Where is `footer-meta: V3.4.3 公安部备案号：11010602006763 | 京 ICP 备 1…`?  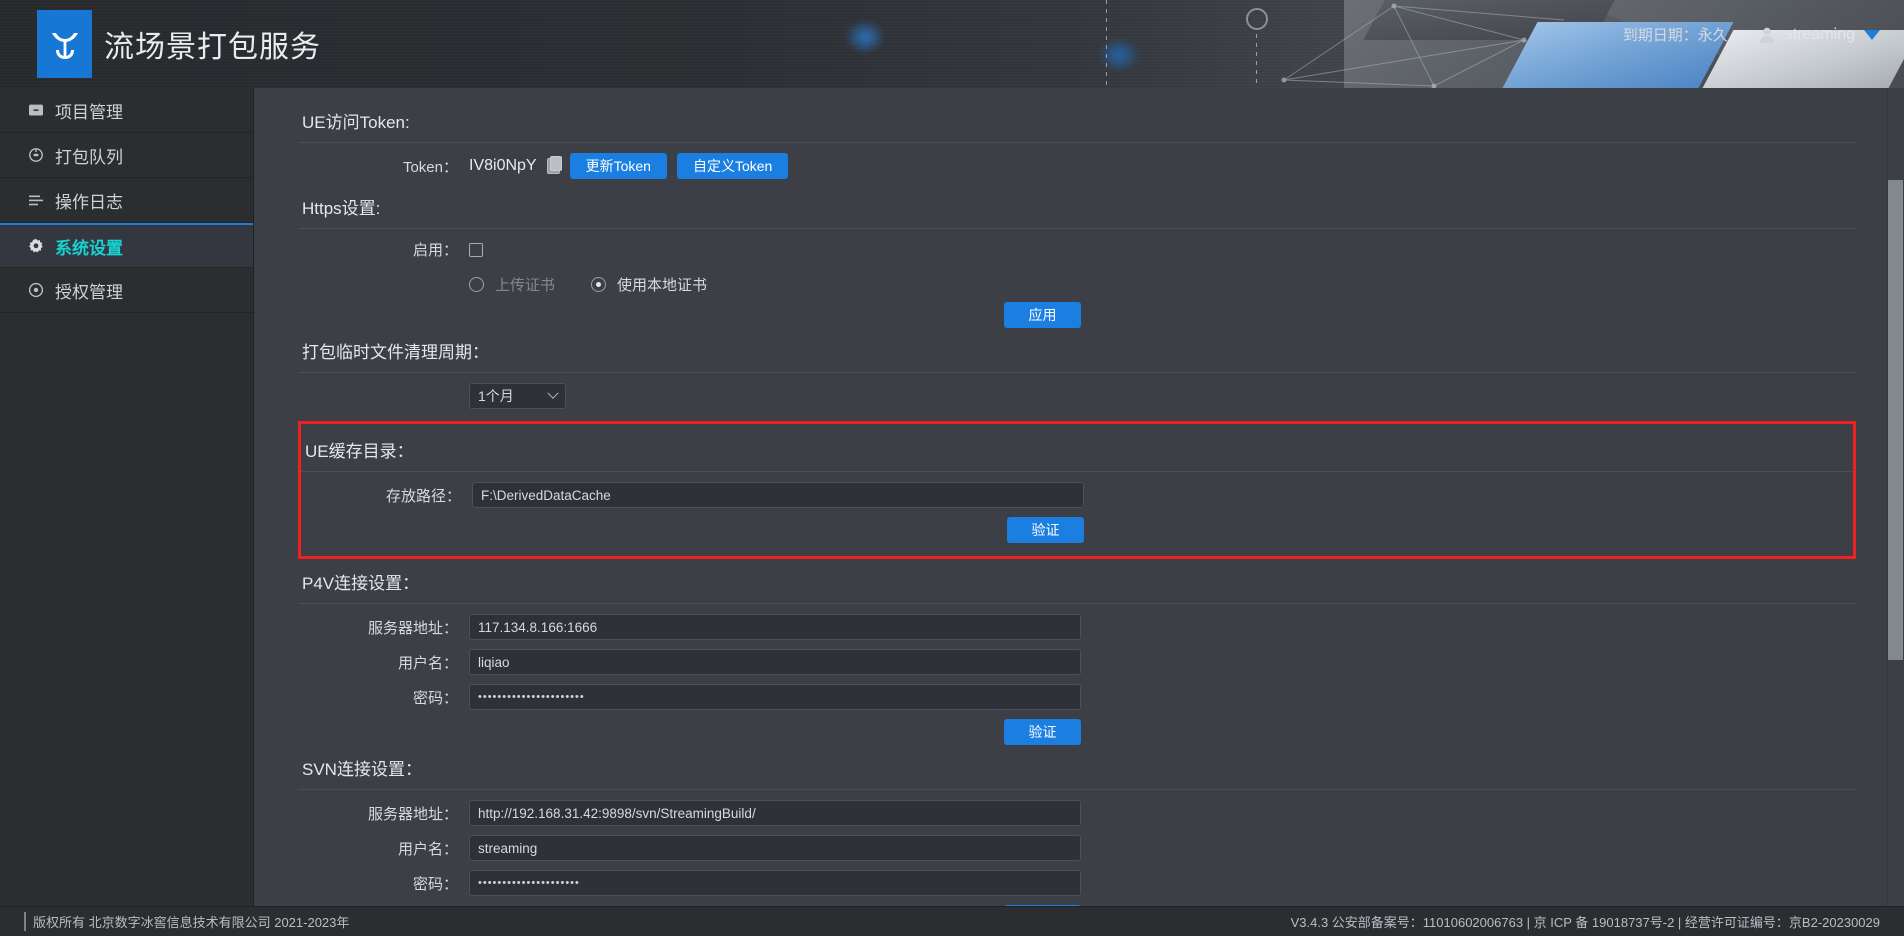 footer-meta: V3.4.3 公安部备案号：11010602006763 | 京 ICP 备 1… is located at coordinates (1585, 922).